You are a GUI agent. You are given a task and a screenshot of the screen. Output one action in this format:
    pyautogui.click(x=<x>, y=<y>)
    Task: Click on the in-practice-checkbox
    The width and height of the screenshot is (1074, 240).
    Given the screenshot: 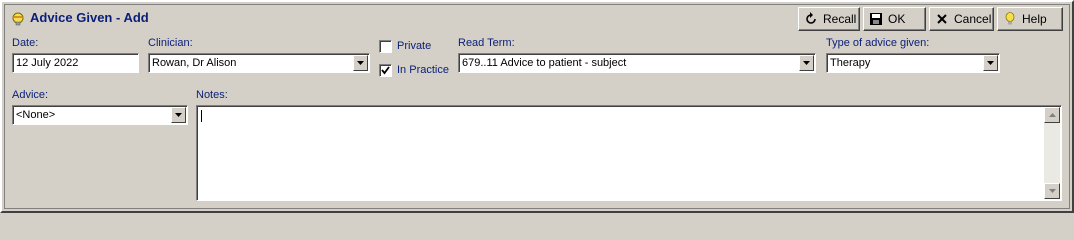 What is the action you would take?
    pyautogui.click(x=385, y=70)
    